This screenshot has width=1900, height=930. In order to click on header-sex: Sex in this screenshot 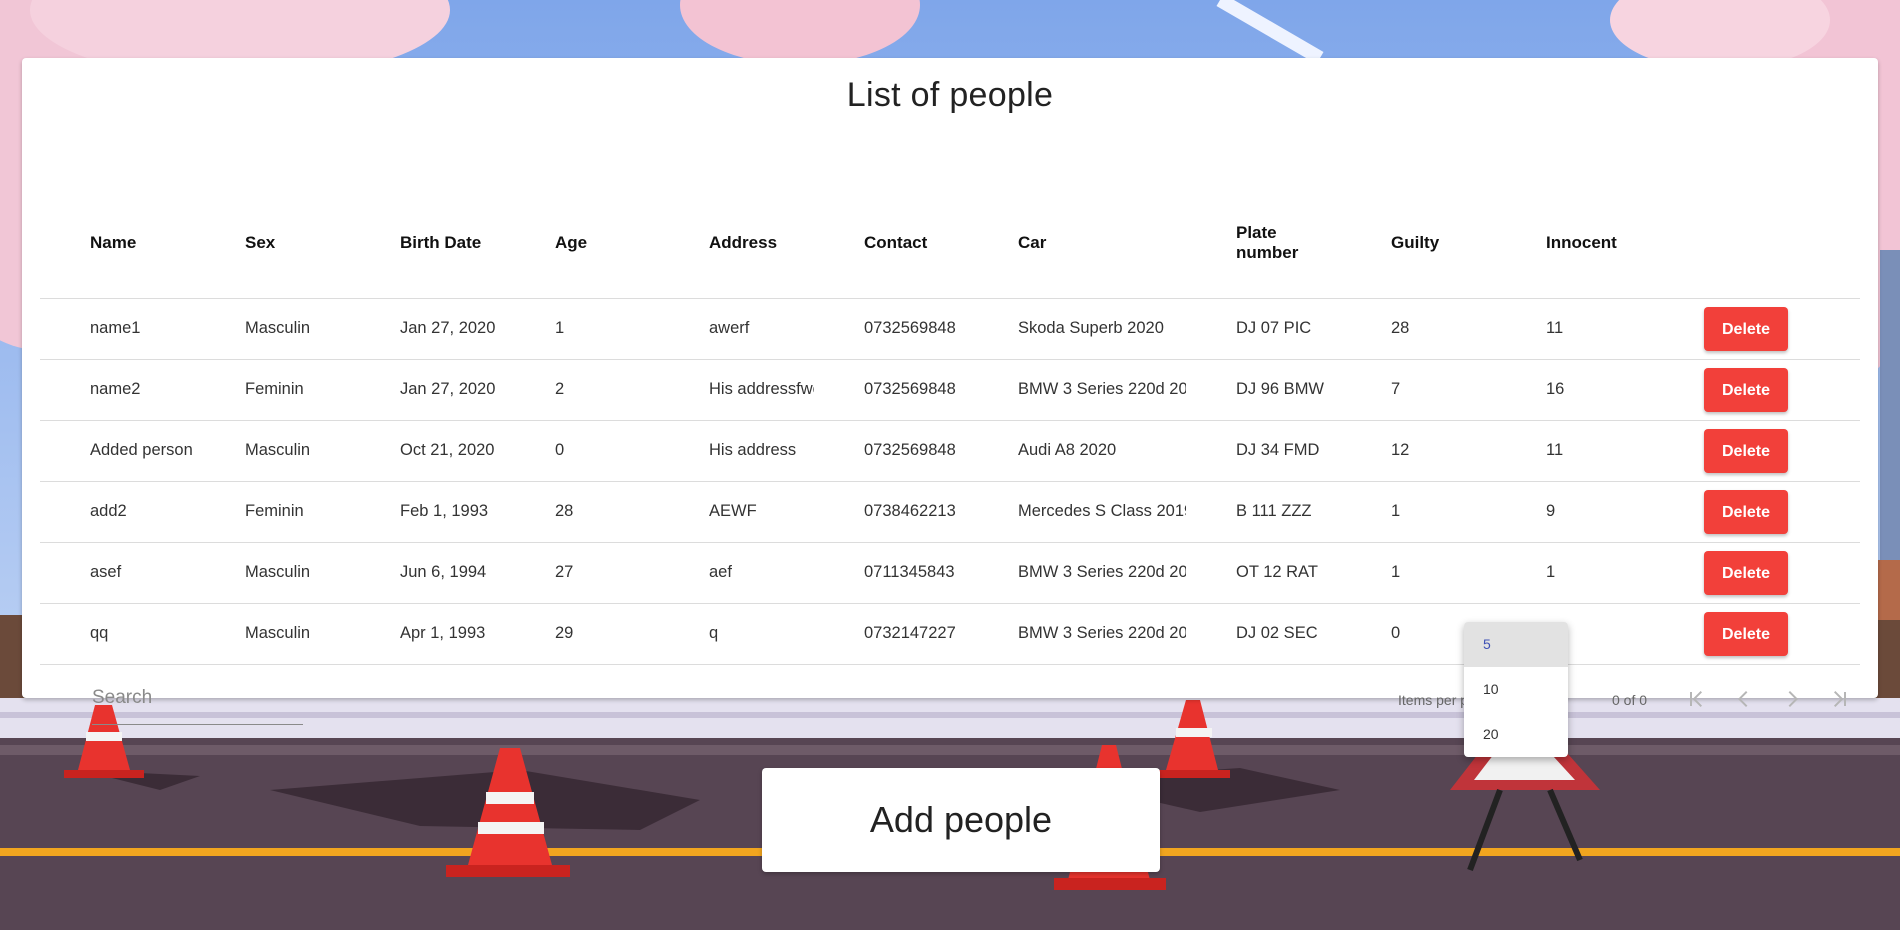, I will do `click(272, 243)`.